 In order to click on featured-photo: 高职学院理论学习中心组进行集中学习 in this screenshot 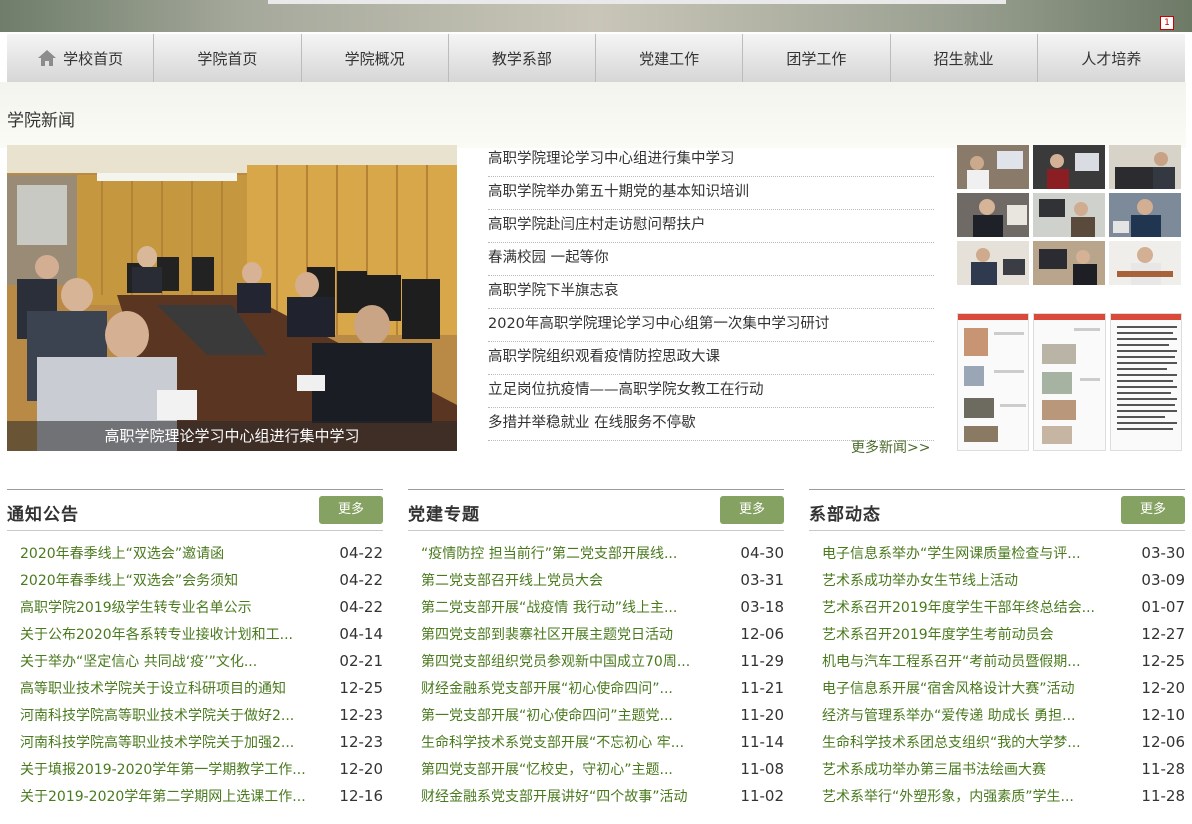, I will do `click(232, 298)`.